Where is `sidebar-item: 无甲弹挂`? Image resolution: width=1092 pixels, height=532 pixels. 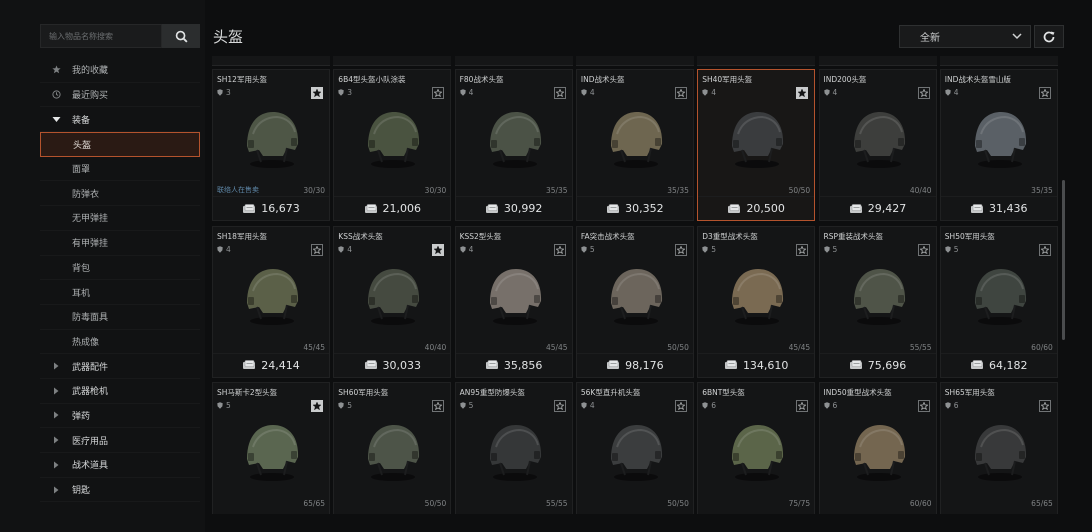 sidebar-item: 无甲弹挂 is located at coordinates (120, 218).